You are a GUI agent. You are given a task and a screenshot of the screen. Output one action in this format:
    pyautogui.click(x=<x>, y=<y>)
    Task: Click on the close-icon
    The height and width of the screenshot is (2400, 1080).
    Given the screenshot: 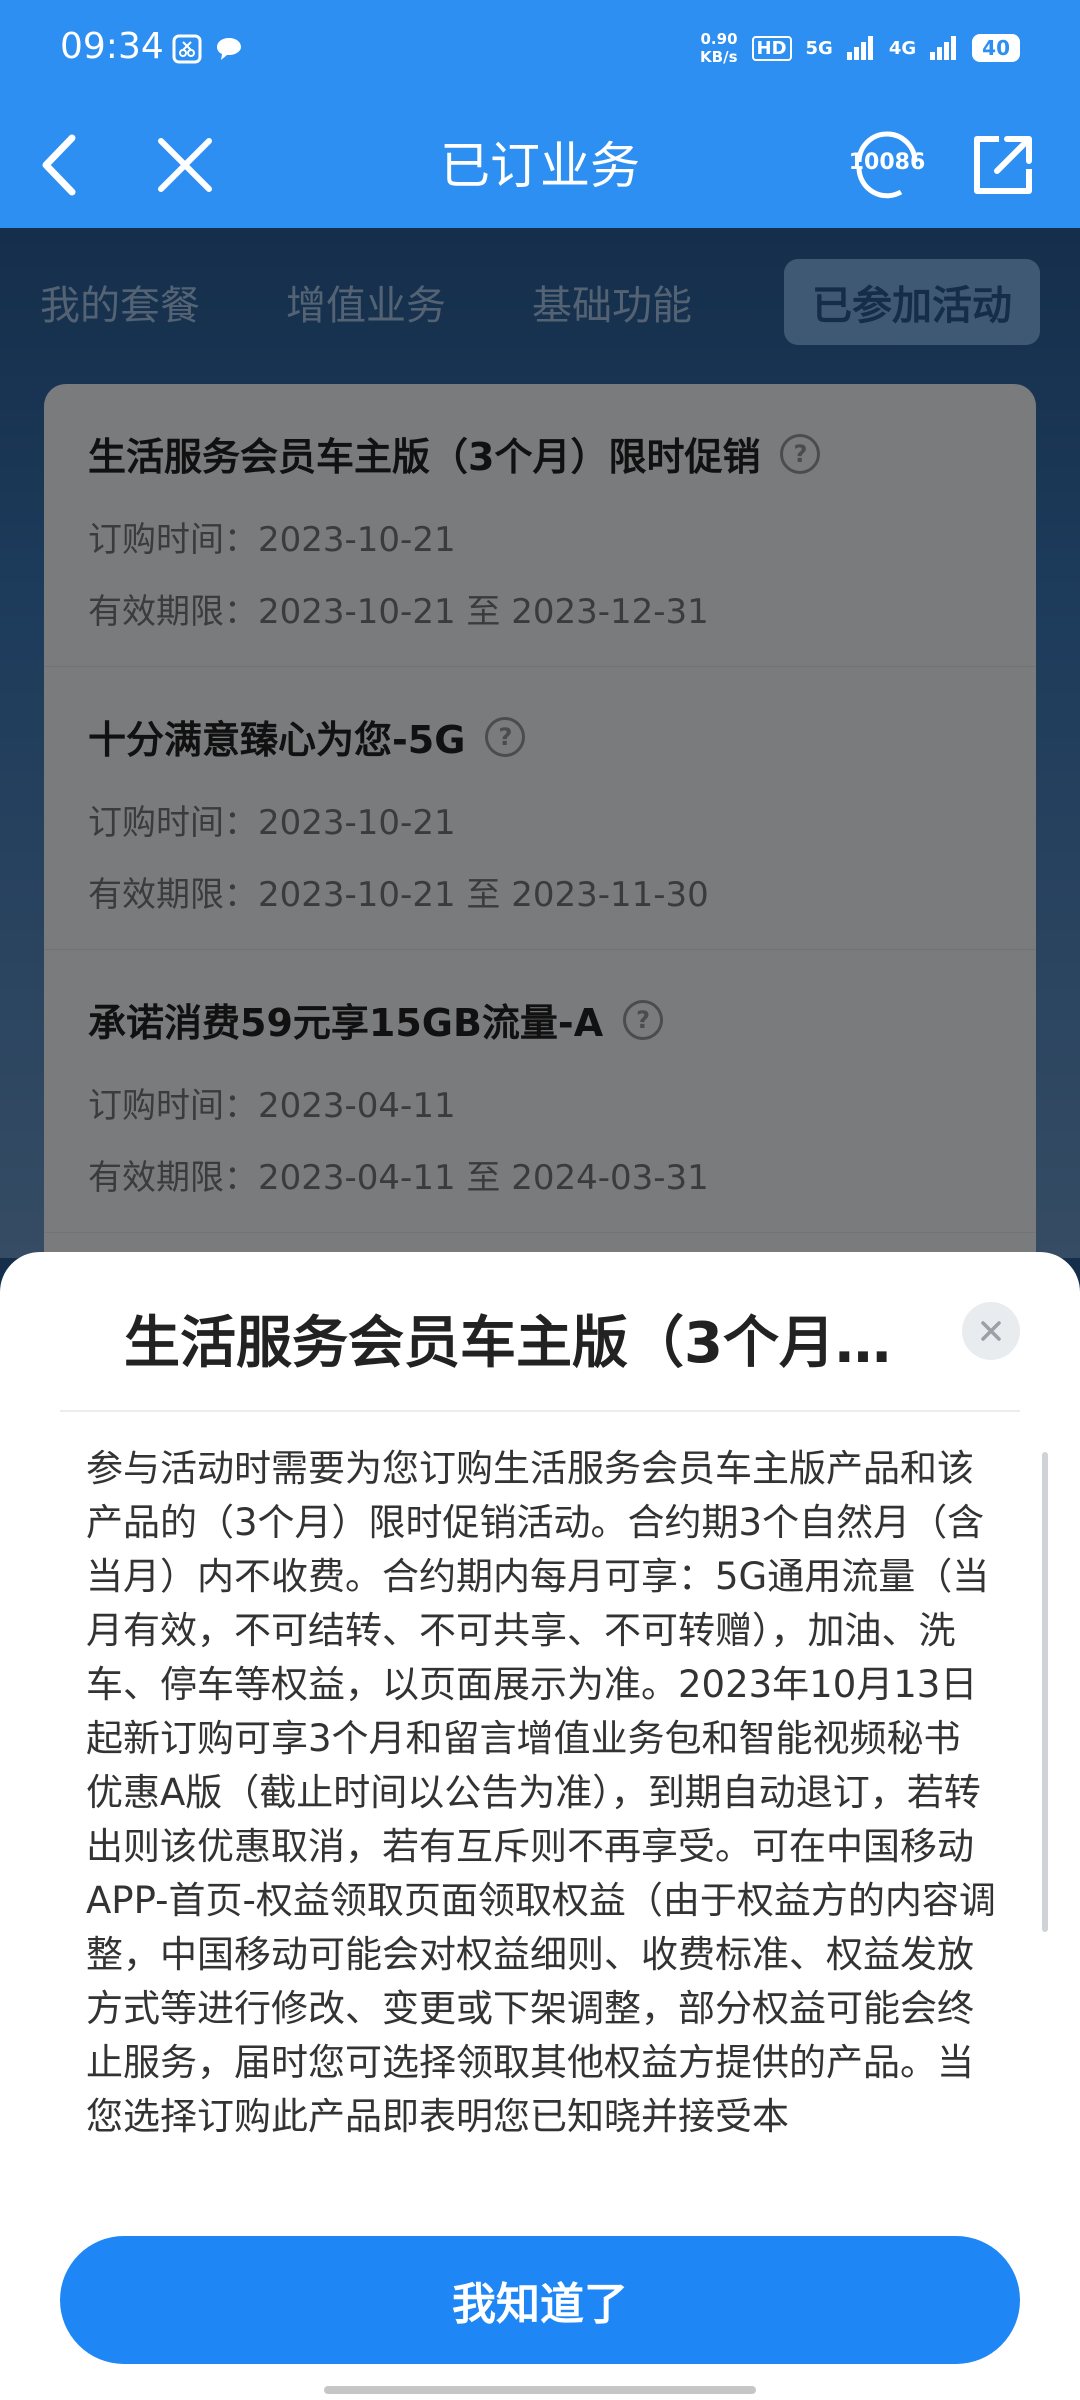 What is the action you would take?
    pyautogui.click(x=991, y=1331)
    